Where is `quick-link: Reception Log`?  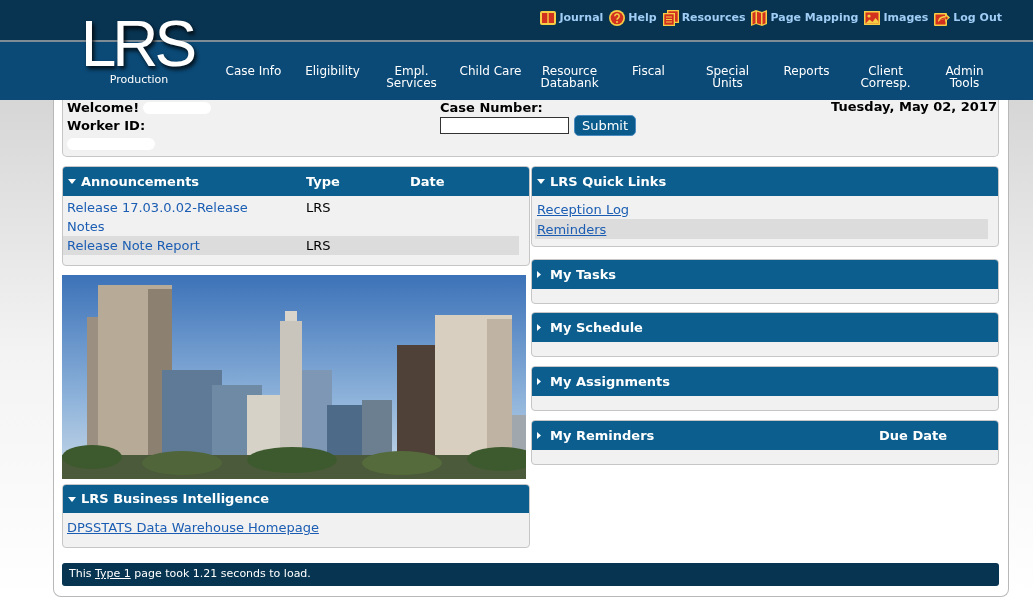 quick-link: Reception Log is located at coordinates (583, 209).